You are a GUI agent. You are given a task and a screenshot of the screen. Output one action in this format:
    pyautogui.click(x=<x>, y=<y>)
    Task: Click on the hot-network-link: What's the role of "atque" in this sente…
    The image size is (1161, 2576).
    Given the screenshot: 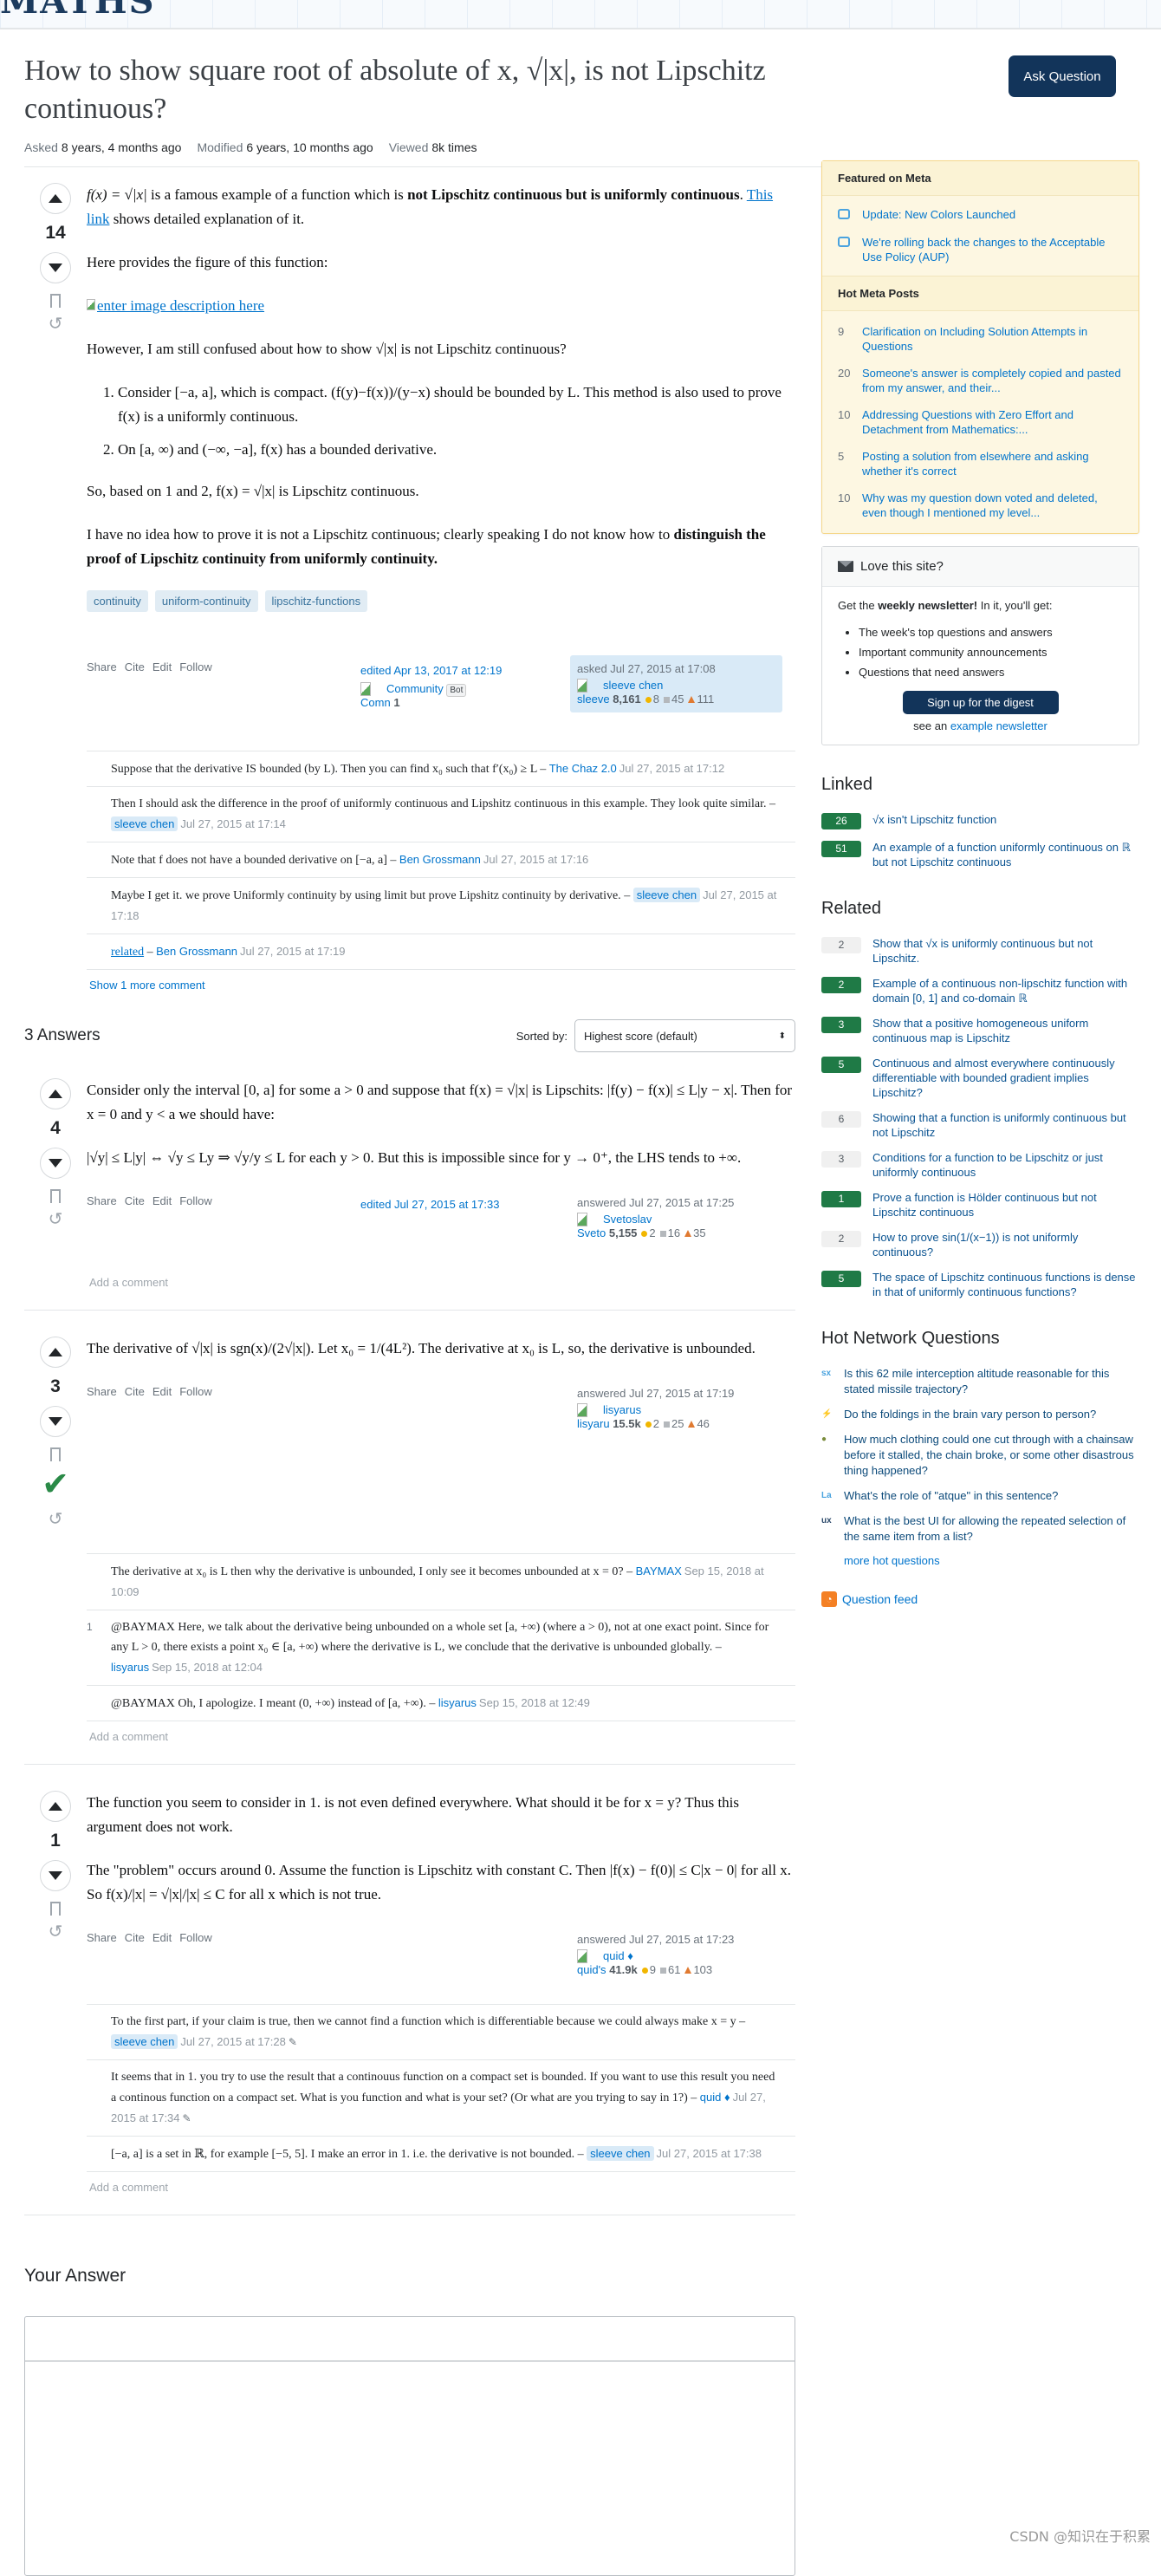 What is the action you would take?
    pyautogui.click(x=951, y=1496)
    